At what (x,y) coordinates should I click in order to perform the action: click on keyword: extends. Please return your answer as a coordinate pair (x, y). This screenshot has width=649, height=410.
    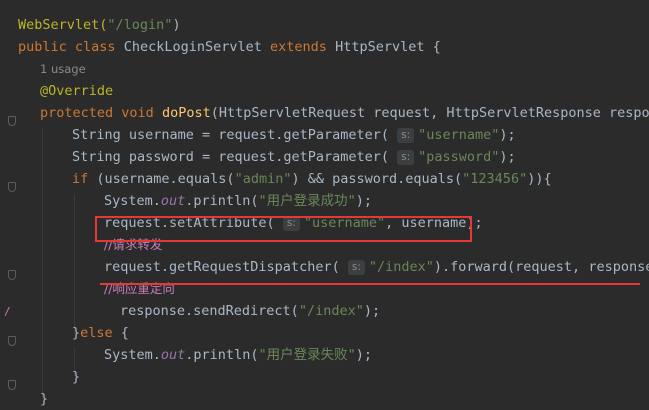
    Looking at the image, I should click on (298, 47).